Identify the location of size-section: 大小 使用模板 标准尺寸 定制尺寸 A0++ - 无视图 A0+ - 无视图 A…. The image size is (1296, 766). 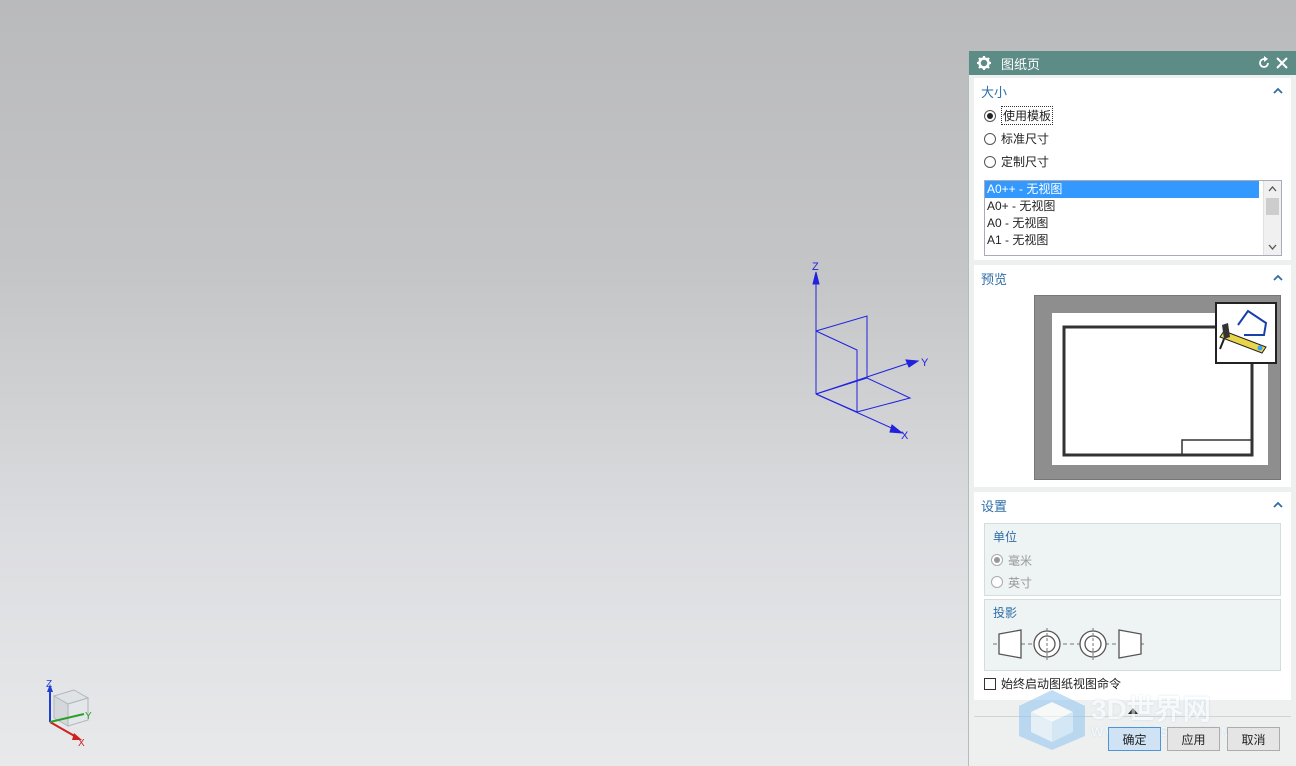
(1132, 169).